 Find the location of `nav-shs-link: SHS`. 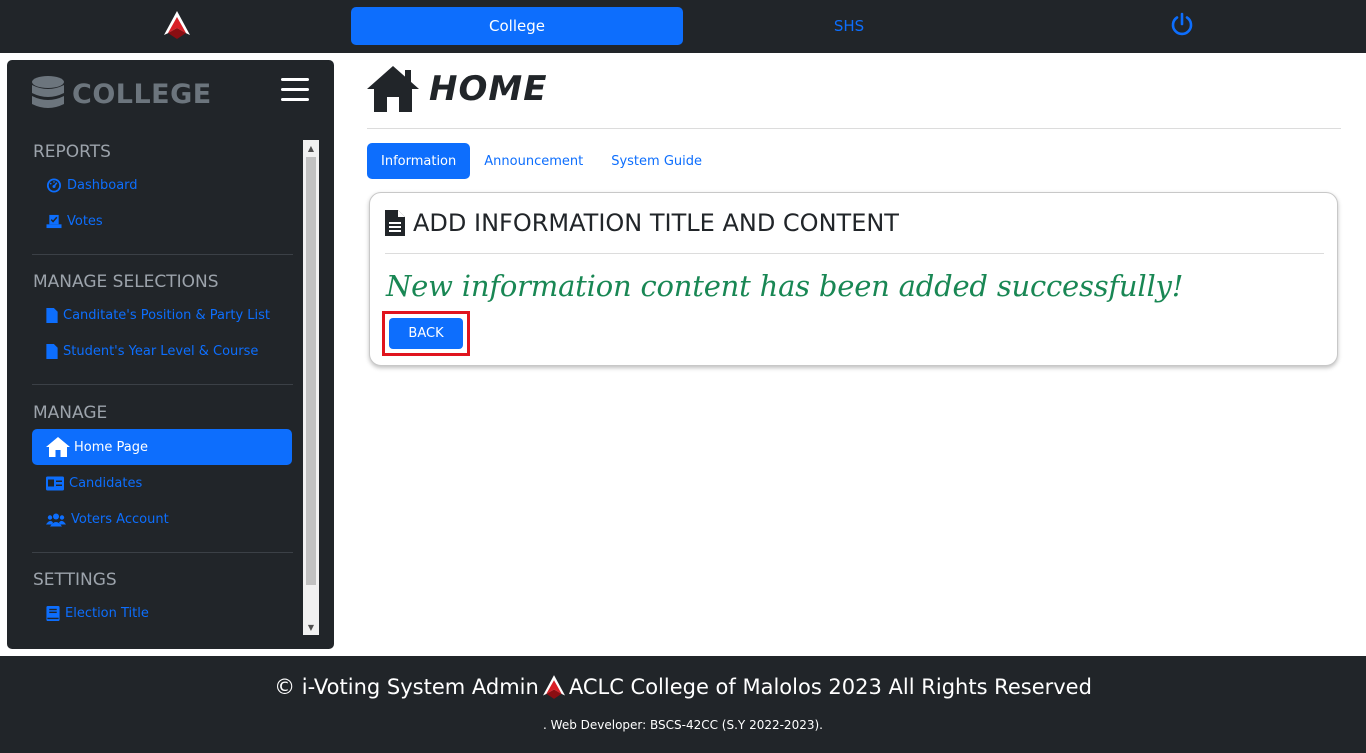

nav-shs-link: SHS is located at coordinates (849, 26).